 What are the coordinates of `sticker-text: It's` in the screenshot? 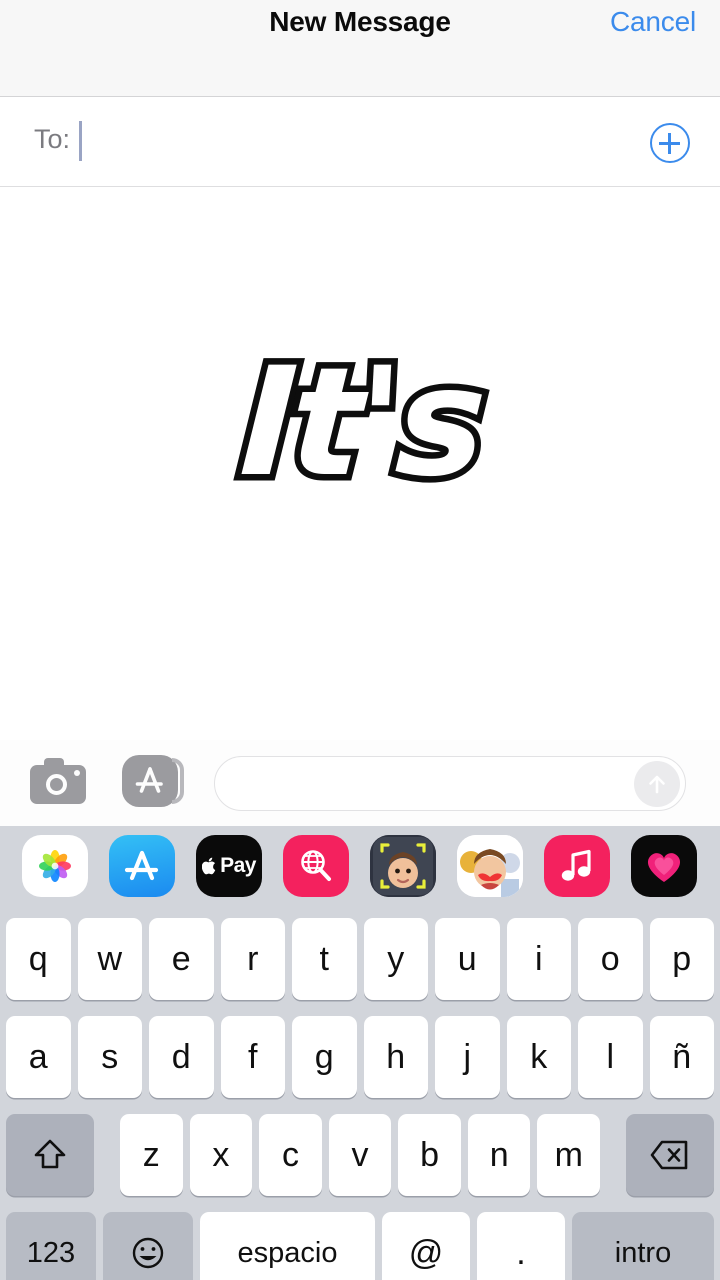 It's located at (360, 423).